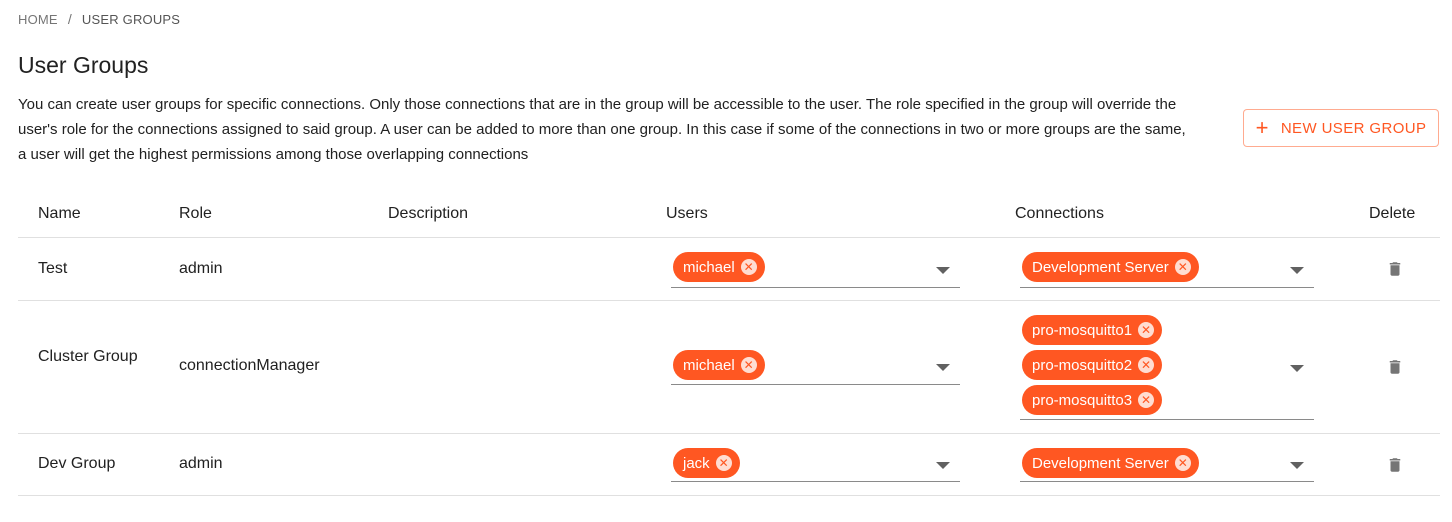 The width and height of the screenshot is (1452, 522). Describe the element at coordinates (1353, 128) in the screenshot. I see `new-user-group-label: NEW USER GROUP` at that location.